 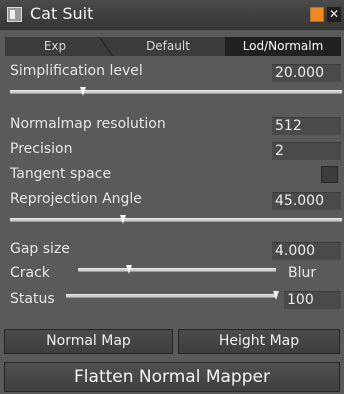 What do you see at coordinates (306, 73) in the screenshot?
I see `simplification-level-field: 20.000` at bounding box center [306, 73].